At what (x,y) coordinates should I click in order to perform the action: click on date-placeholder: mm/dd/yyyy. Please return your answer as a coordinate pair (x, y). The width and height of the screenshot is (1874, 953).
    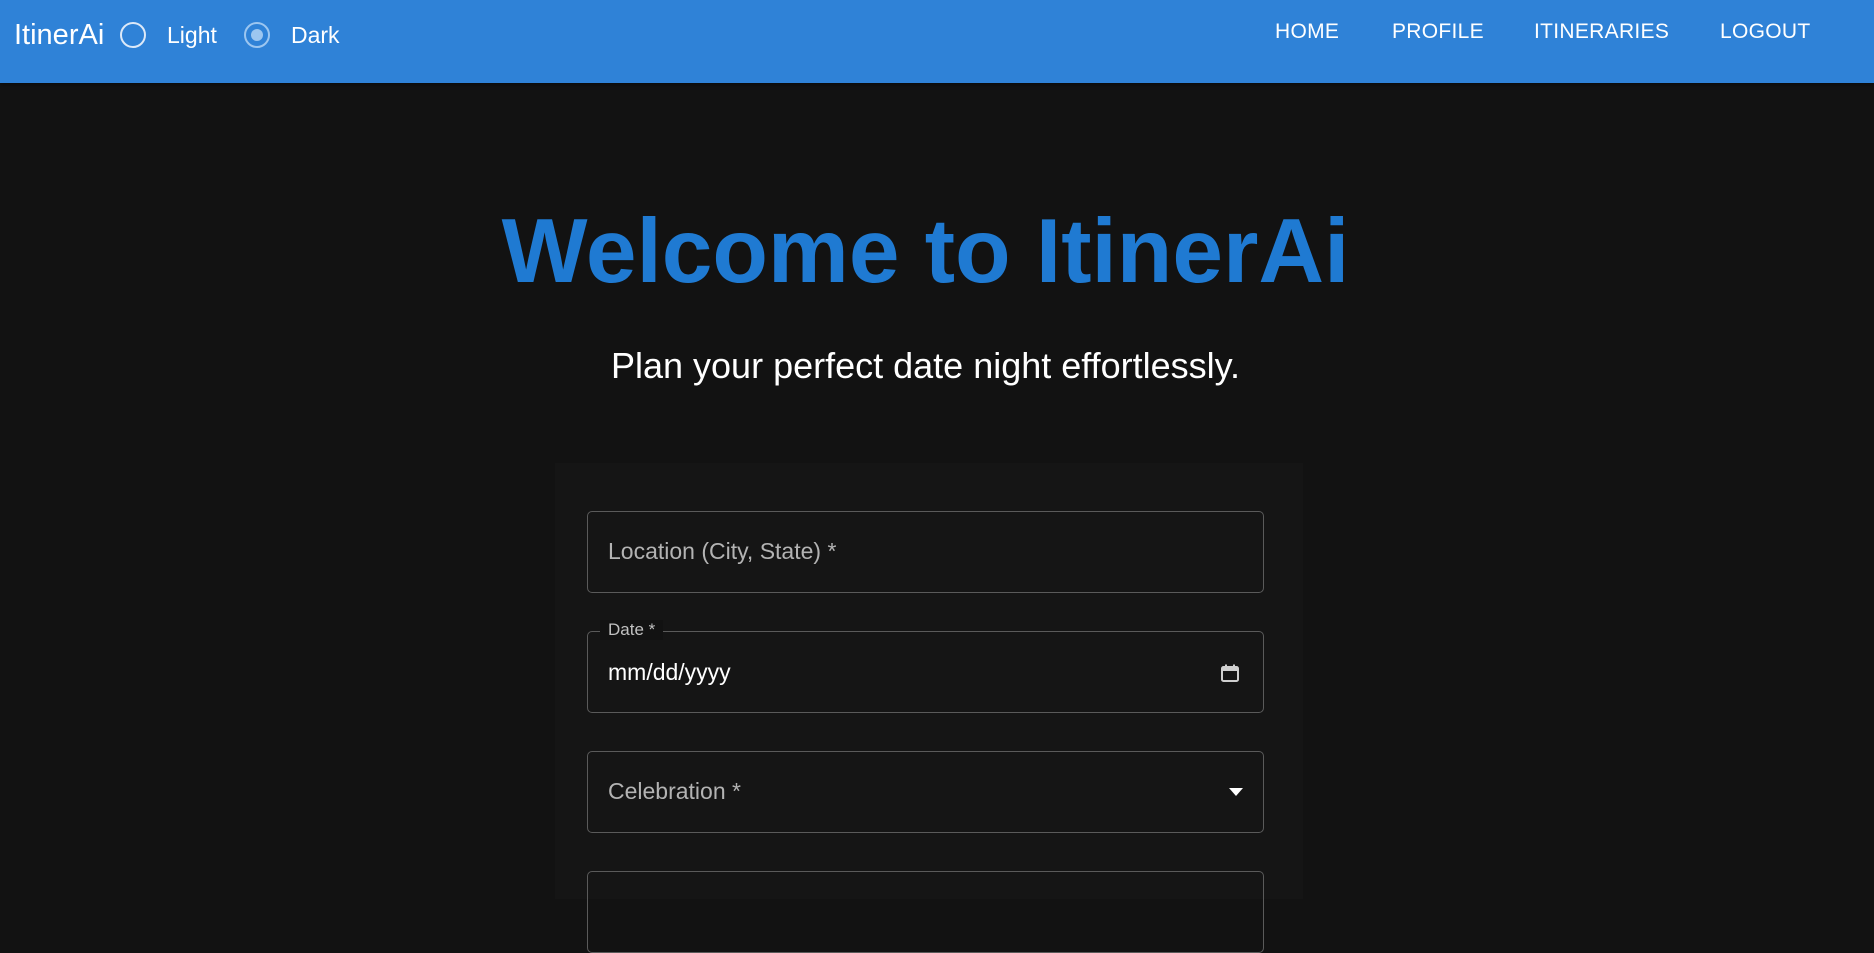
    Looking at the image, I should click on (669, 672).